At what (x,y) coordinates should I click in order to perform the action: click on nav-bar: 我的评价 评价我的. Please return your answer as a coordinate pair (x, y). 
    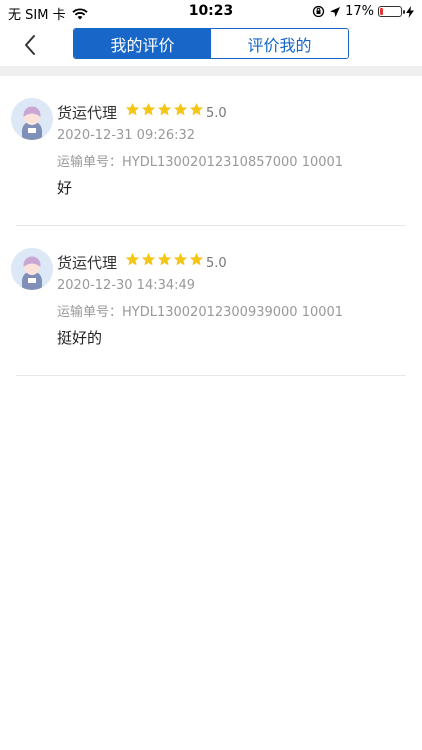
    Looking at the image, I should click on (211, 45).